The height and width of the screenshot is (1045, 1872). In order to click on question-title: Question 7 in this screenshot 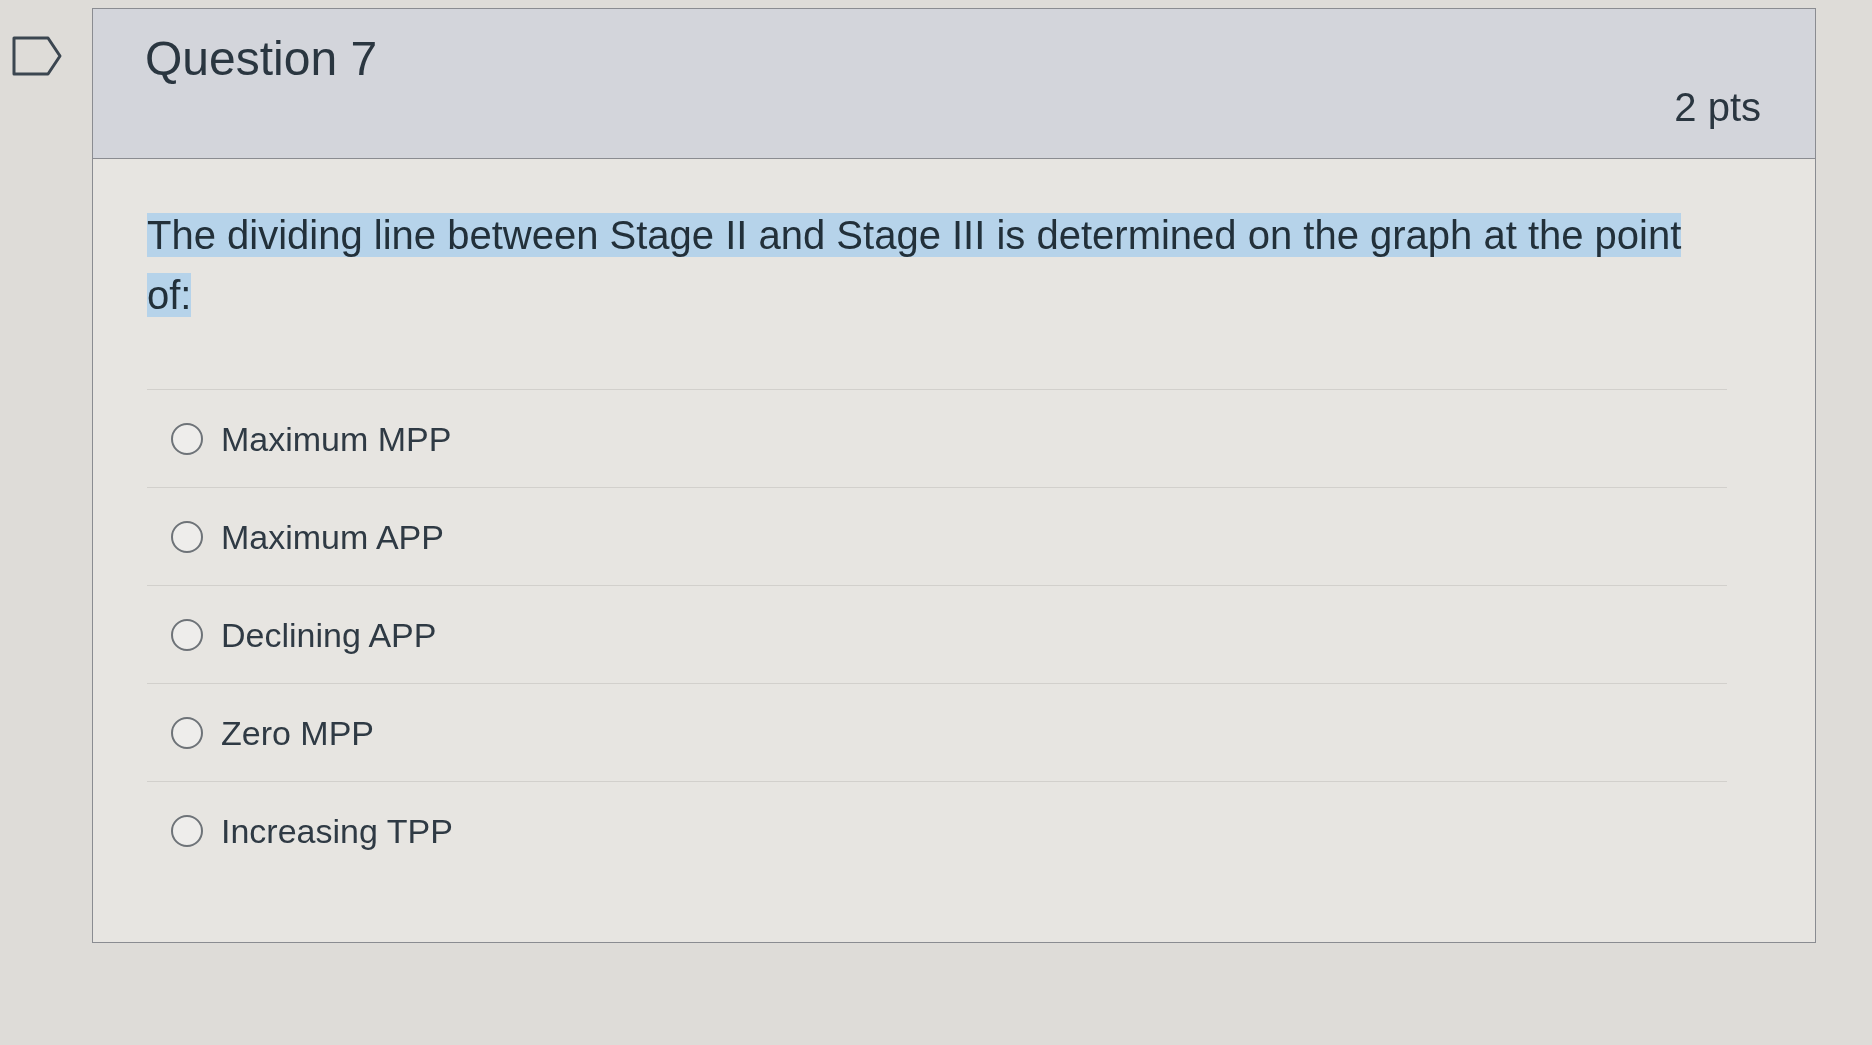, I will do `click(261, 57)`.